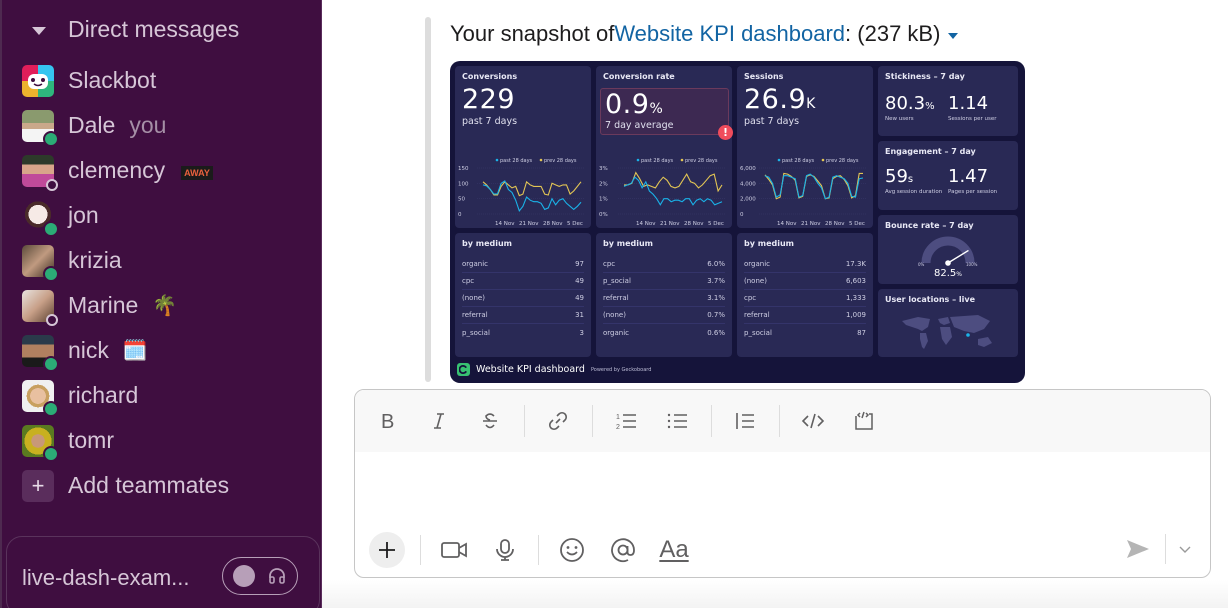  What do you see at coordinates (947, 332) in the screenshot?
I see `world-map` at bounding box center [947, 332].